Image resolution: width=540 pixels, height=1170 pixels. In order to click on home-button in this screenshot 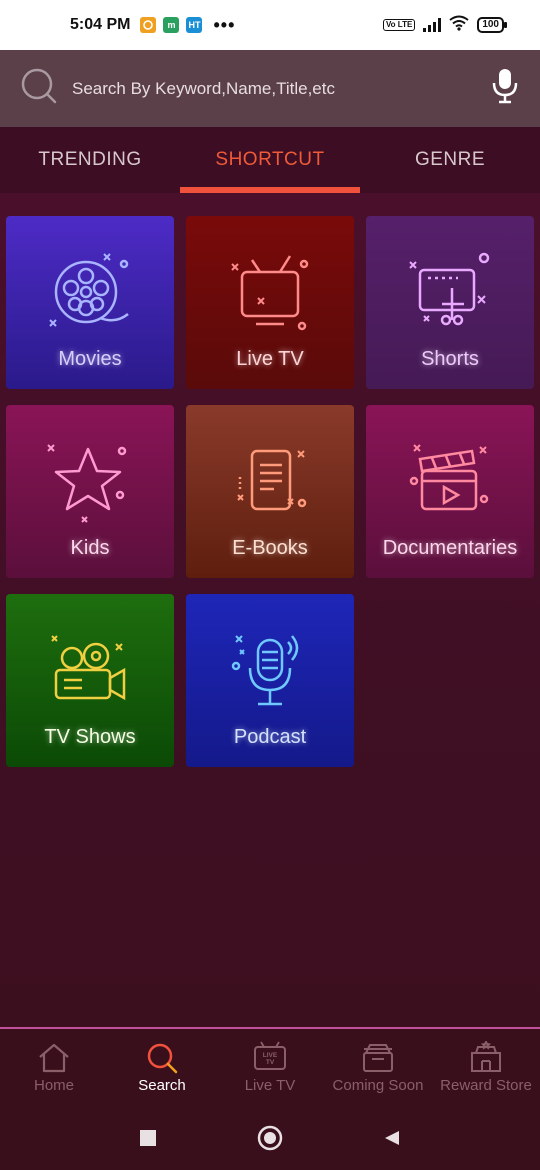, I will do `click(270, 1138)`.